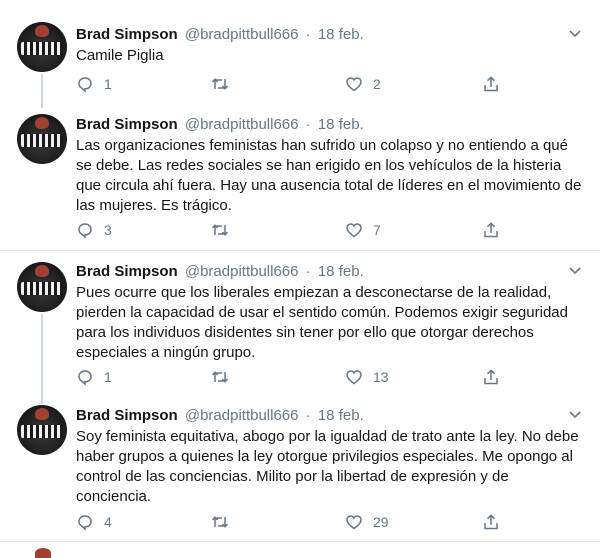 This screenshot has height=558, width=608. I want to click on like-button: 7, so click(363, 230).